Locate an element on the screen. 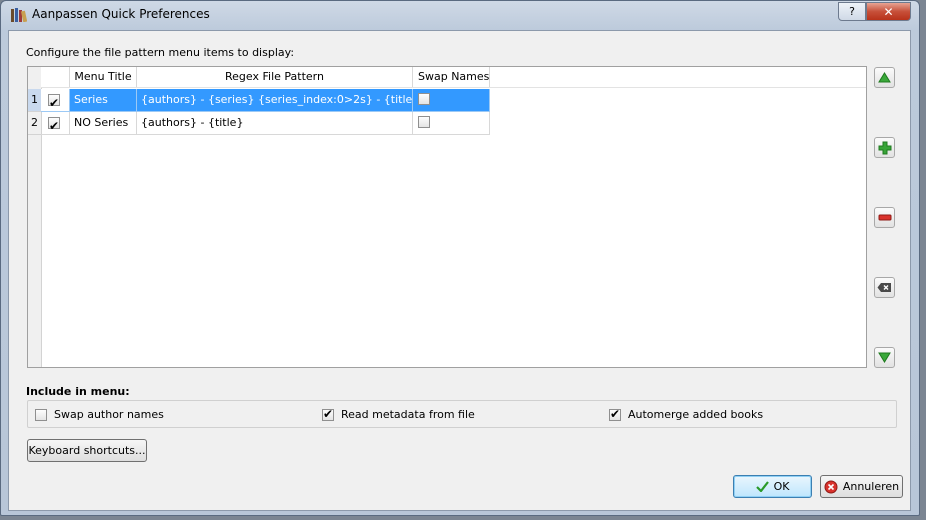 The height and width of the screenshot is (520, 926). clear-icon is located at coordinates (884, 287).